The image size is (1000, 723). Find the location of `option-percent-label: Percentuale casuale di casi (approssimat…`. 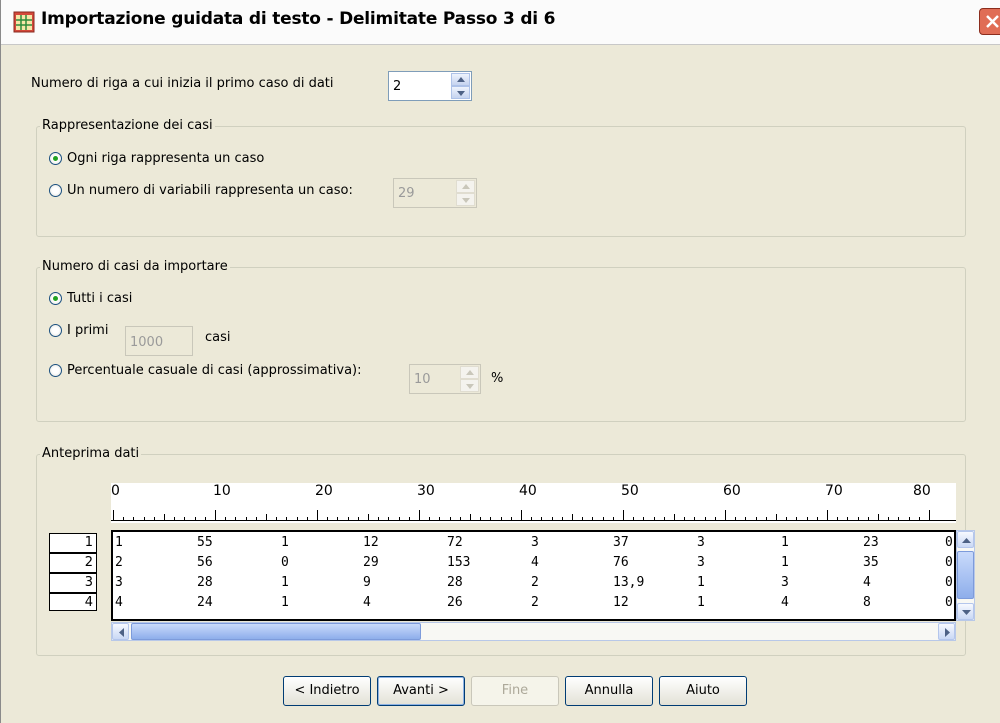

option-percent-label: Percentuale casuale di casi (approssimat… is located at coordinates (214, 370).